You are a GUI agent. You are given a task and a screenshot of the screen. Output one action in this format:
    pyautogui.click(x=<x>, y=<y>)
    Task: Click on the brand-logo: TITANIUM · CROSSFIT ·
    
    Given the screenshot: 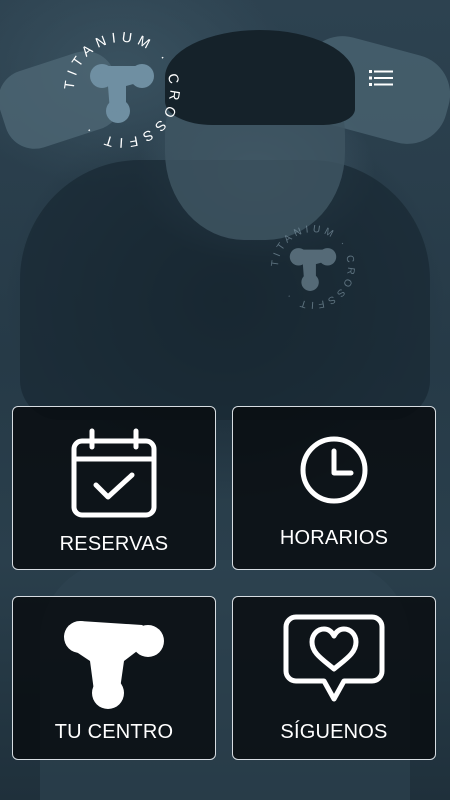 What is the action you would take?
    pyautogui.click(x=120, y=90)
    